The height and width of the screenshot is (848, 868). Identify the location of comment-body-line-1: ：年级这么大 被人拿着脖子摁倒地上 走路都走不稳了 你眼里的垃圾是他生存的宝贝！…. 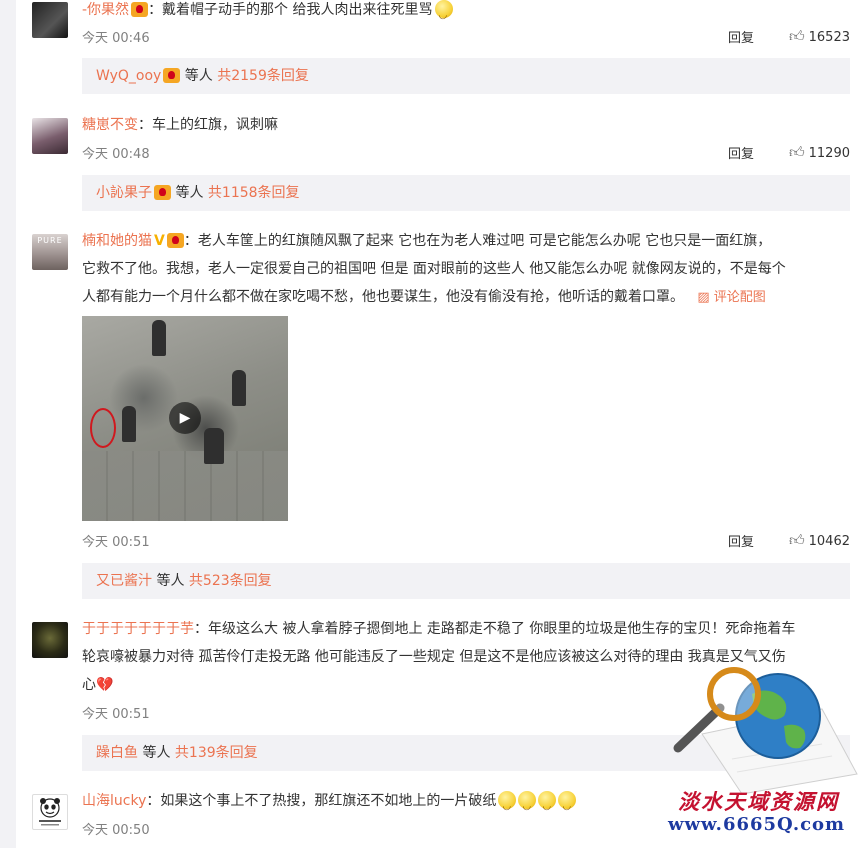
(495, 629).